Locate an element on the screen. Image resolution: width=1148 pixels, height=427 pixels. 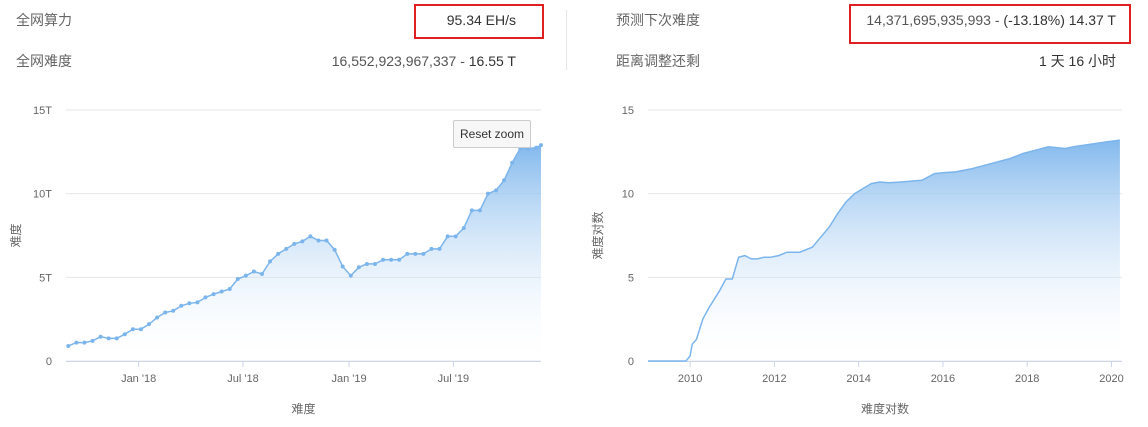
x-tick-label: 2010 is located at coordinates (690, 379).